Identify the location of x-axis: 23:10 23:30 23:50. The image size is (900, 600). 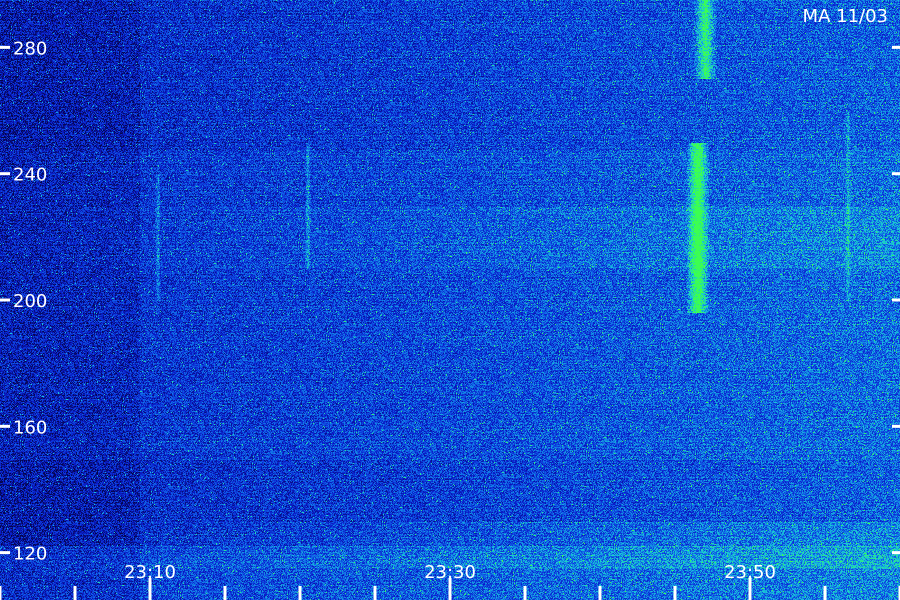
(450, 581).